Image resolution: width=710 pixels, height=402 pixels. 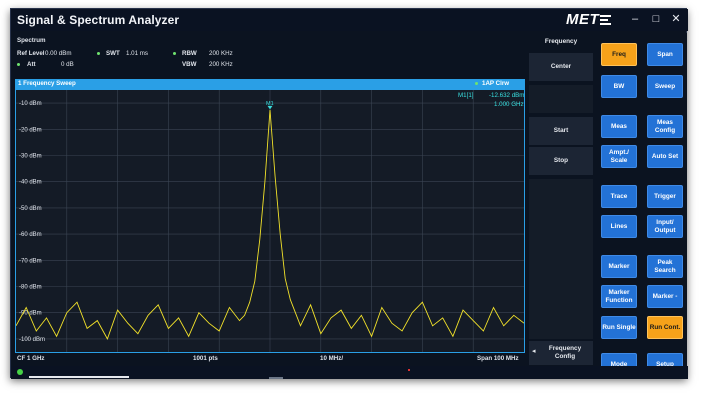 What do you see at coordinates (665, 196) in the screenshot?
I see `hardkey-trigger-button: Trigger` at bounding box center [665, 196].